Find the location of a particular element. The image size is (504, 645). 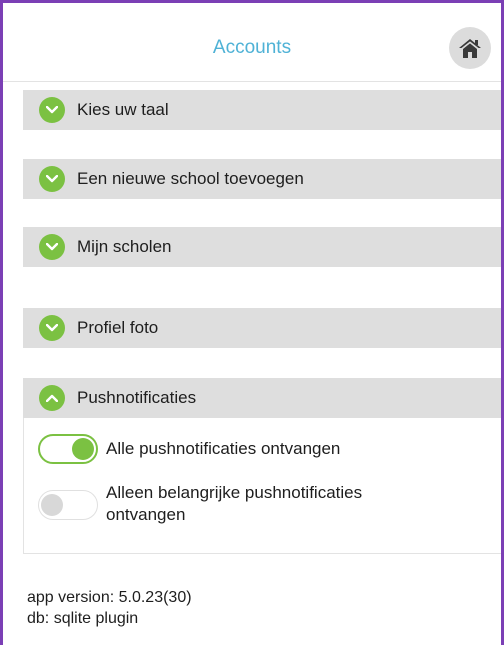

home-button is located at coordinates (470, 48).